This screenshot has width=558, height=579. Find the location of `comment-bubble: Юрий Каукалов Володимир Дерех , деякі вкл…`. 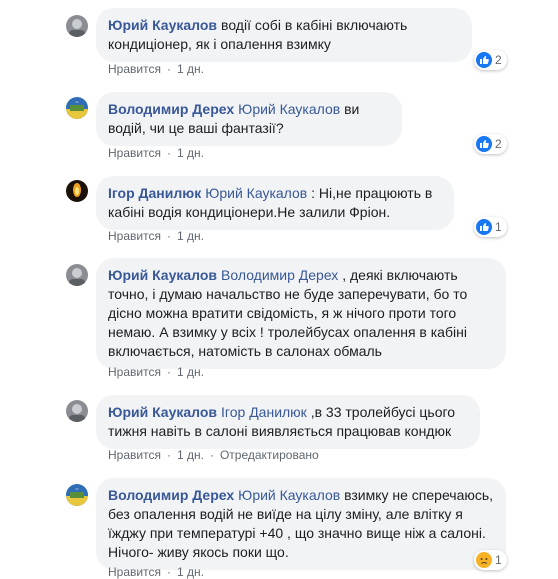

comment-bubble: Юрий Каукалов Володимир Дерех , деякі вкл… is located at coordinates (301, 313).